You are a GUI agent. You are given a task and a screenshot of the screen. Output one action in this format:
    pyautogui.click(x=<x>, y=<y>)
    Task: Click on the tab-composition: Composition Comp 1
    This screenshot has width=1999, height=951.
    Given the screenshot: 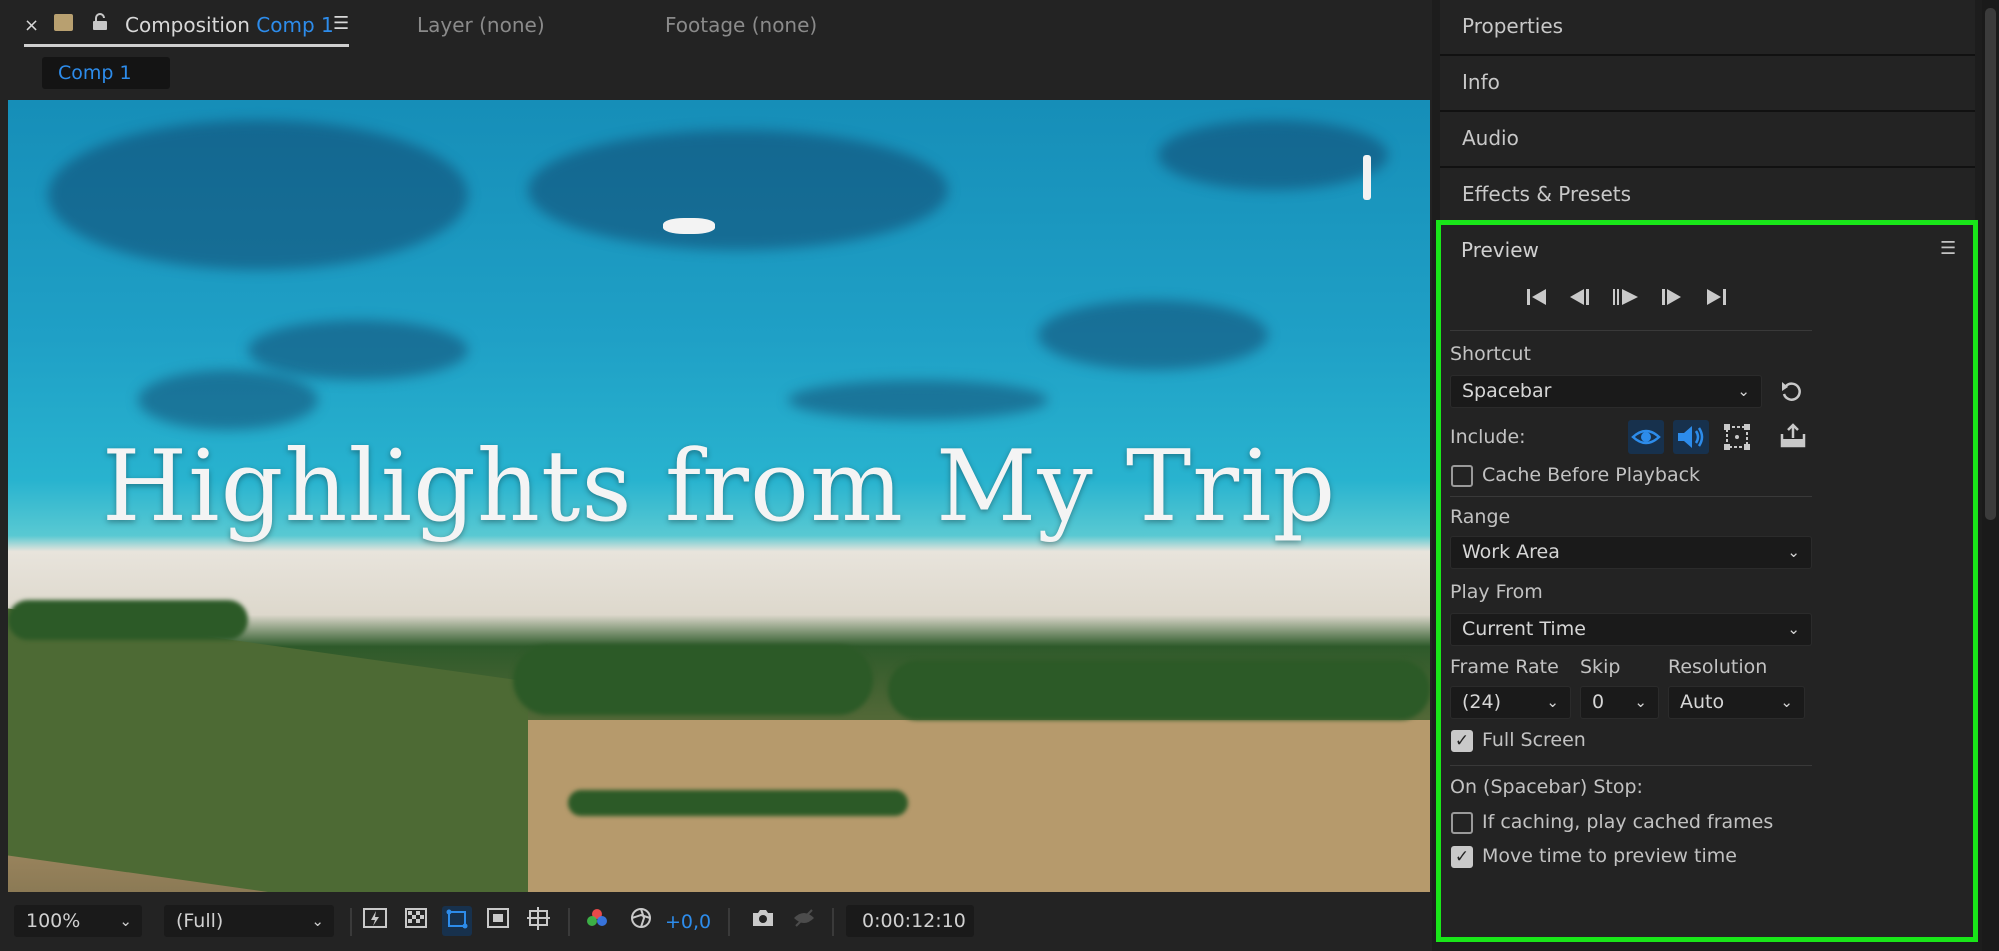 What is the action you would take?
    pyautogui.click(x=229, y=25)
    